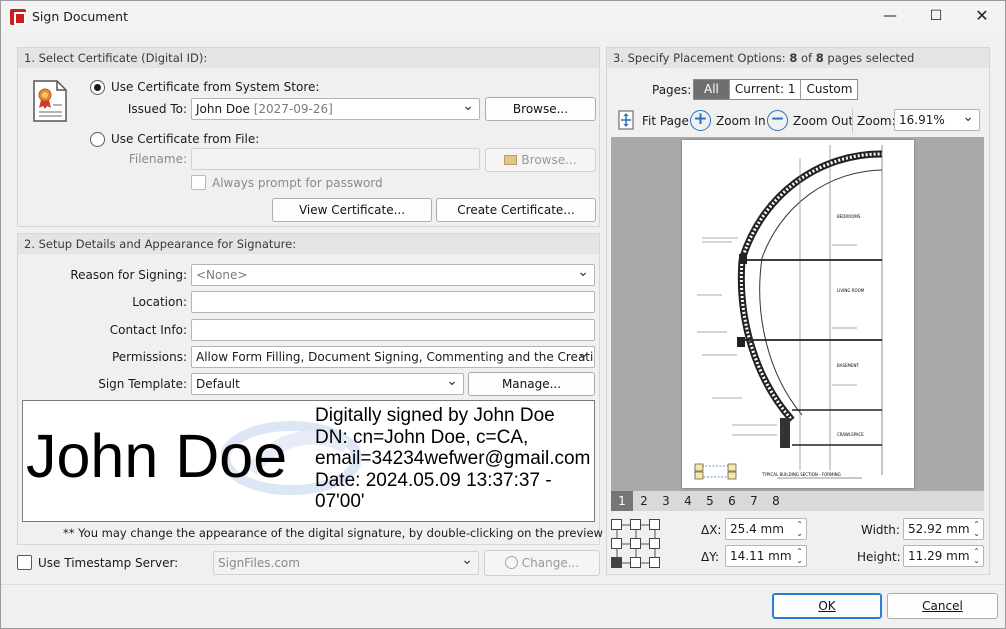 The image size is (1006, 629). Describe the element at coordinates (876, 121) in the screenshot. I see `zoom-label: Zoom:` at that location.